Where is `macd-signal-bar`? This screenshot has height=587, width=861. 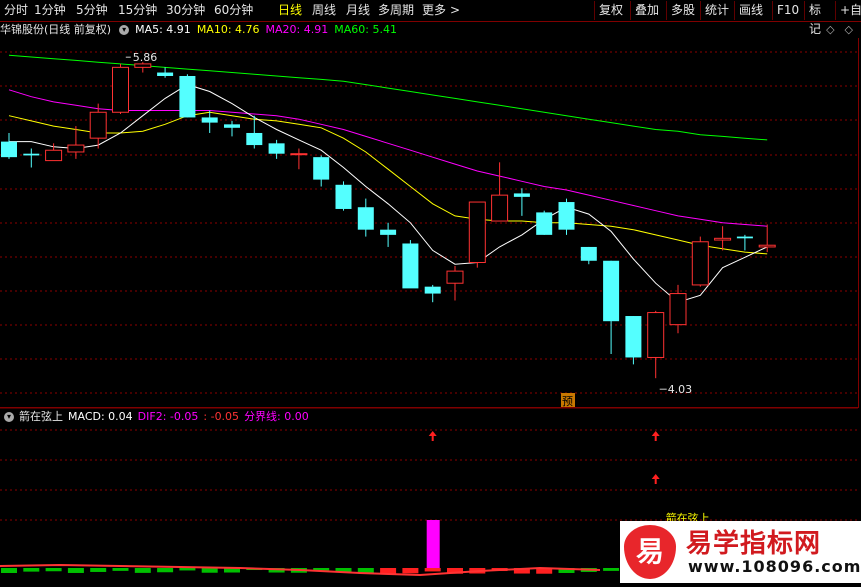
macd-signal-bar is located at coordinates (433, 544).